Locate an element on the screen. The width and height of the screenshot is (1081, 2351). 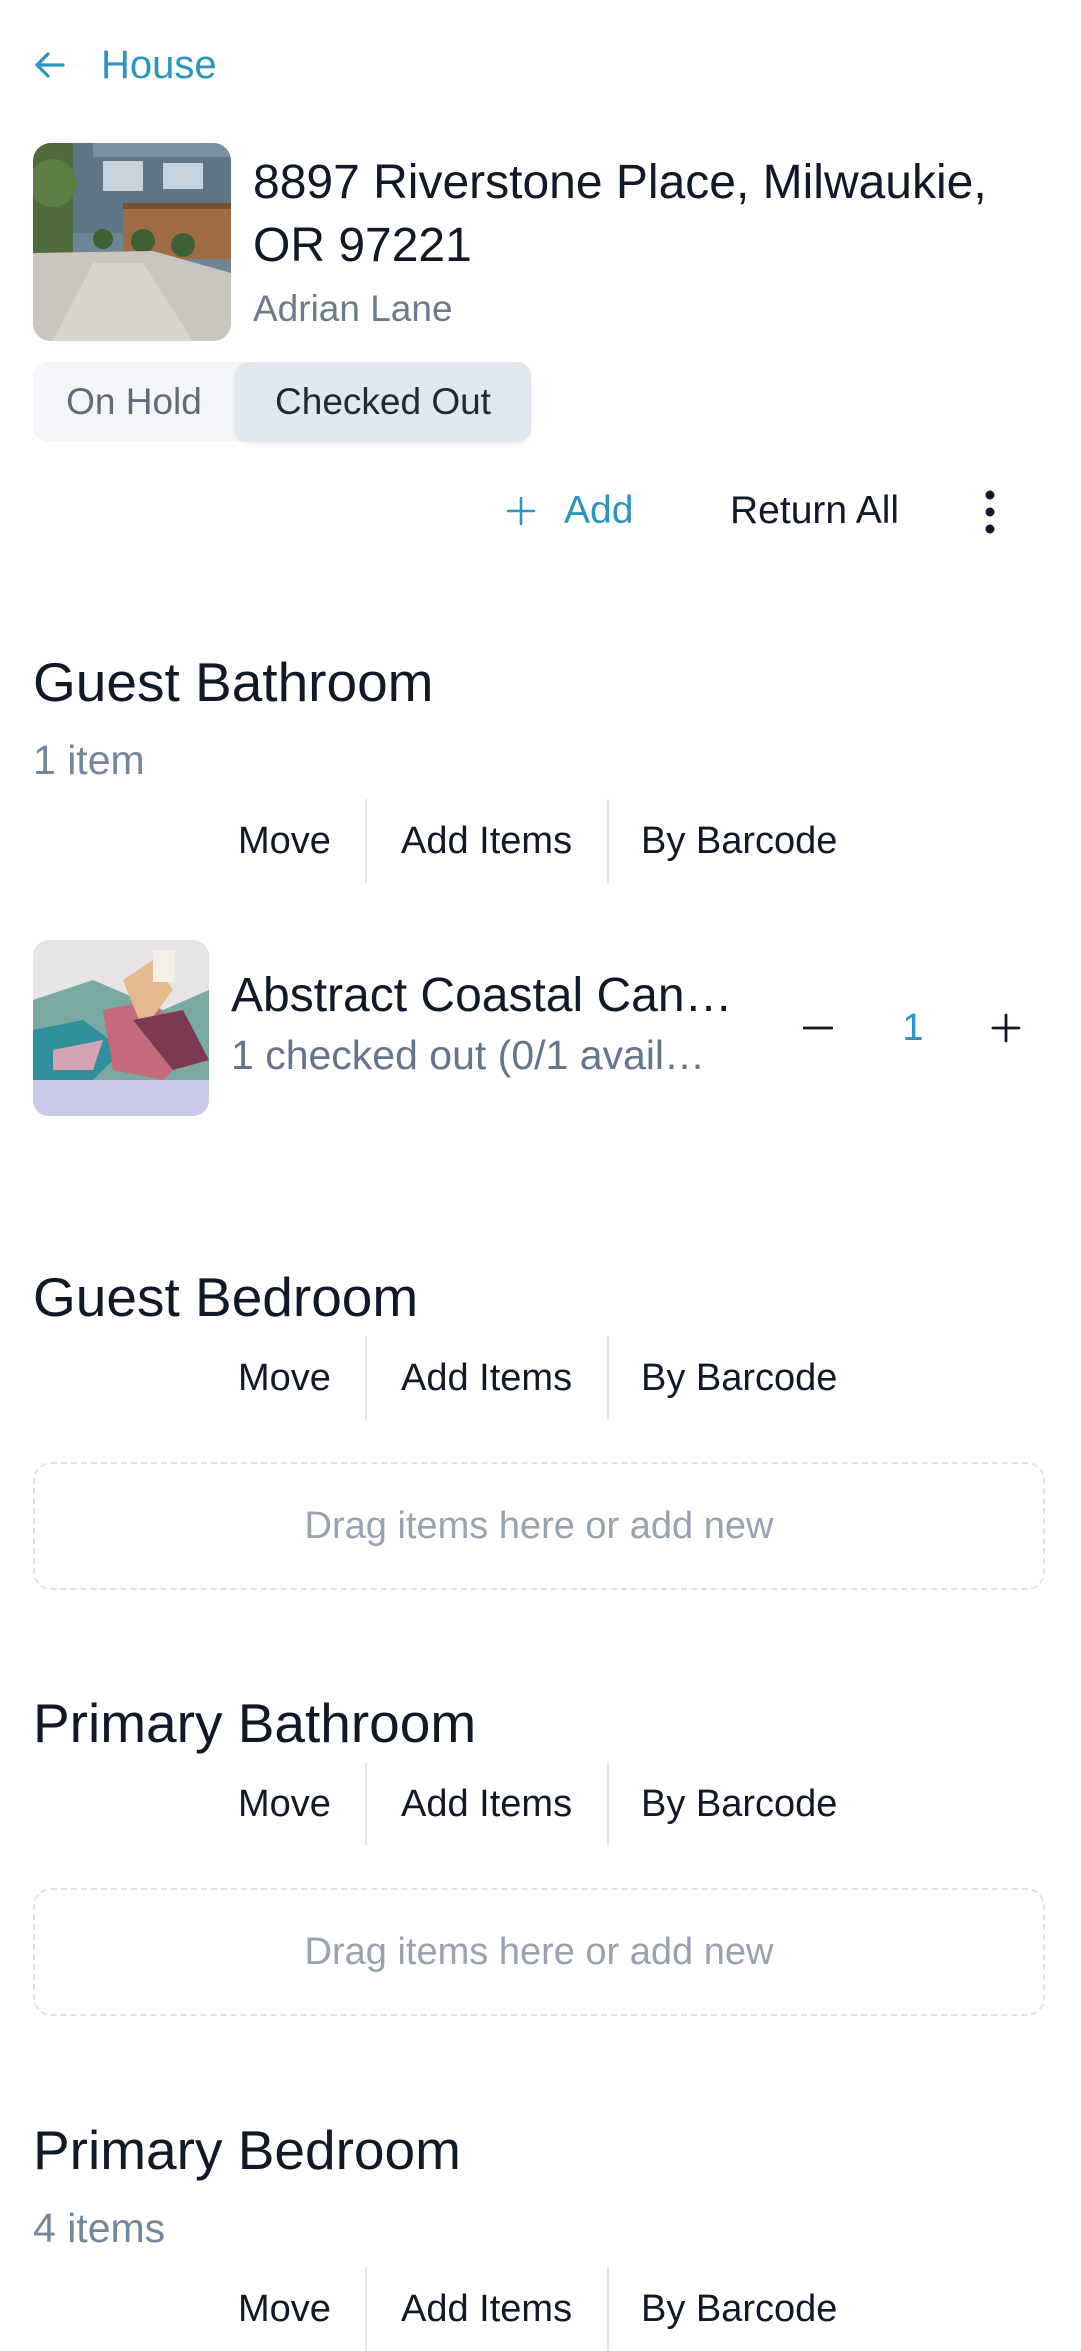
room-title: Guest Bedroom is located at coordinates (226, 1297).